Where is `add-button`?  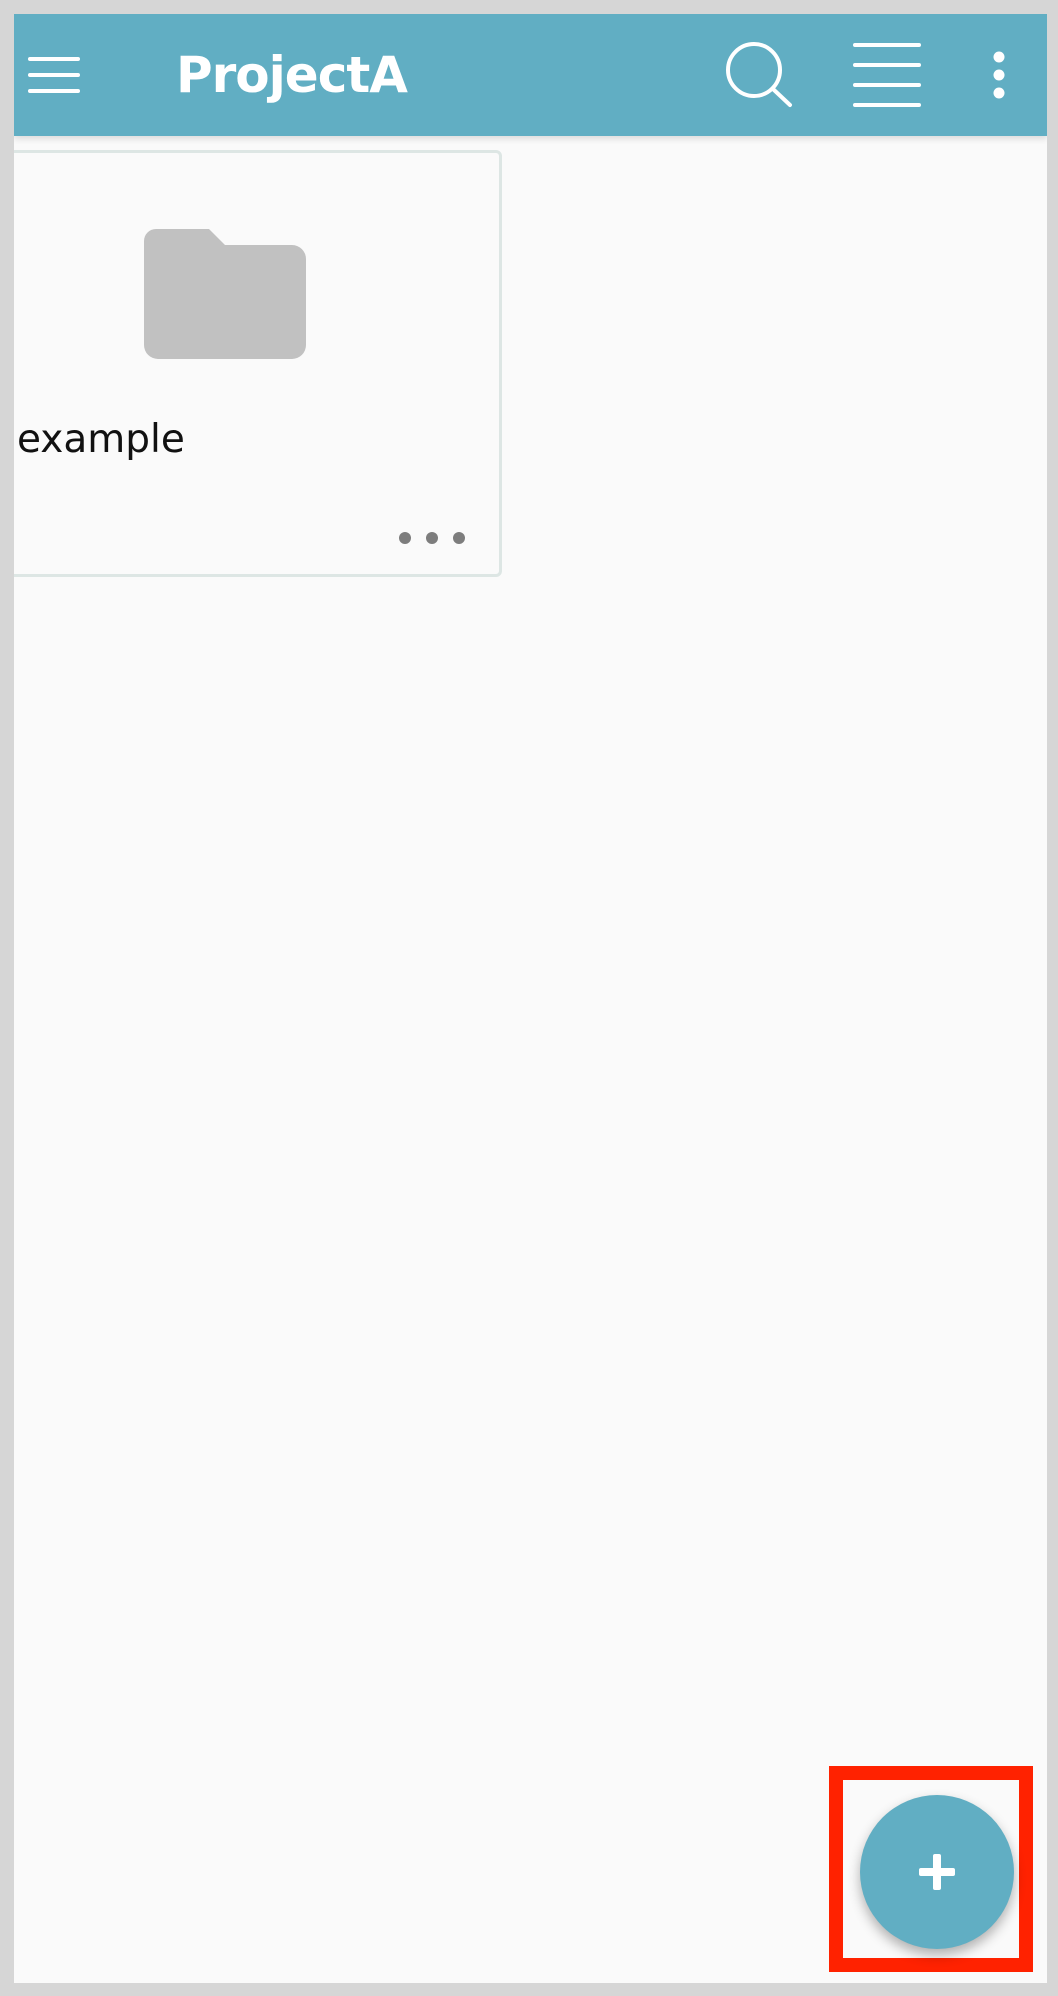 add-button is located at coordinates (937, 1872).